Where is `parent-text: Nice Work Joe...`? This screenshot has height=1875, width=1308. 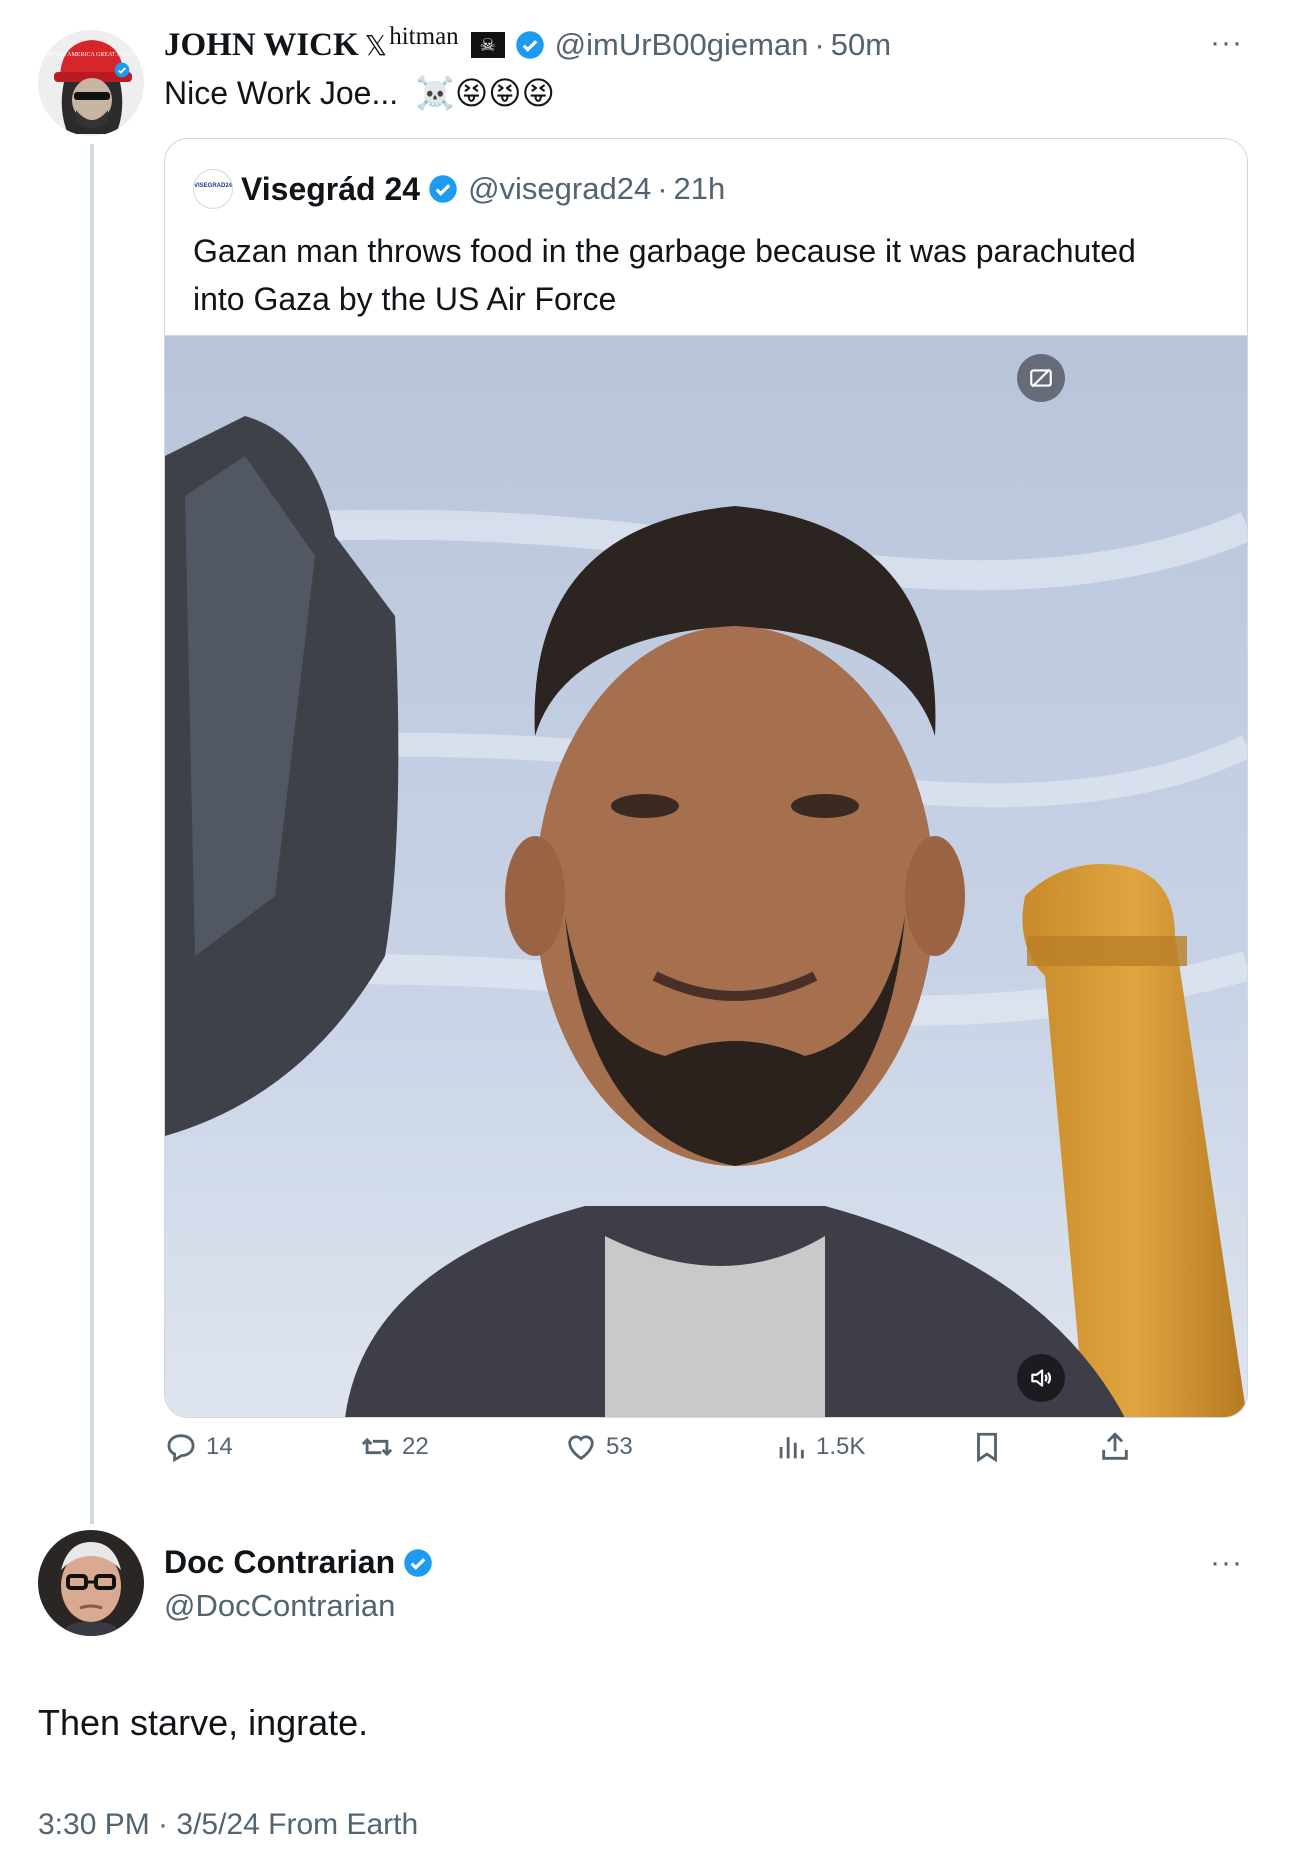 parent-text: Nice Work Joe... is located at coordinates (281, 93).